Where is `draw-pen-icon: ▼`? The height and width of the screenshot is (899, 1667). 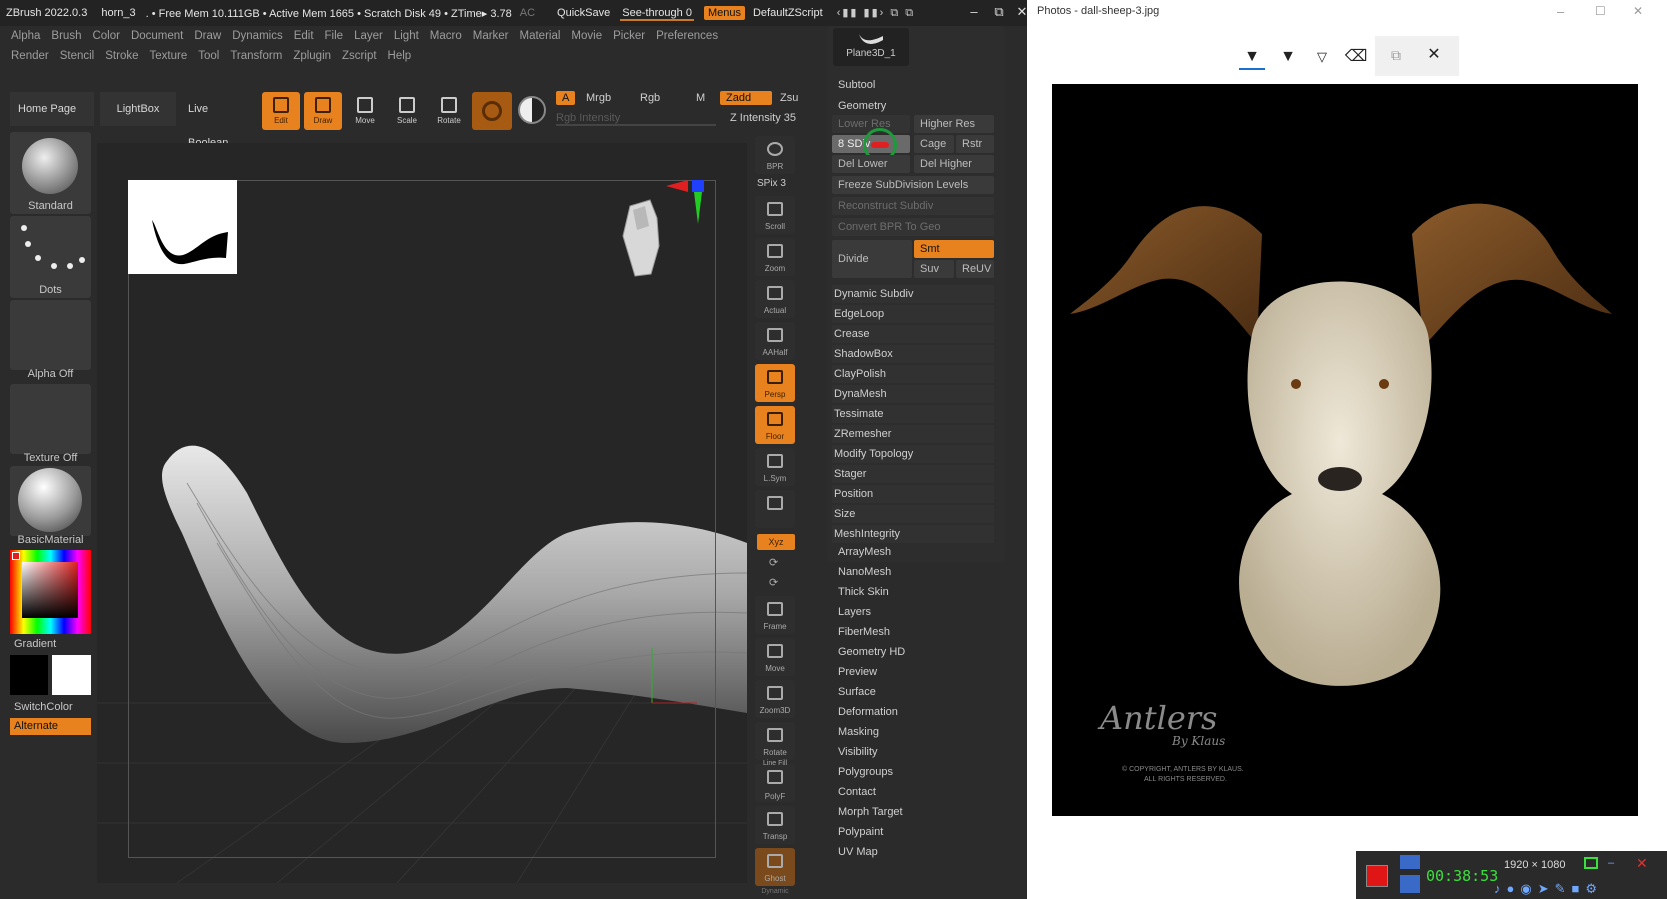
draw-pen-icon: ▼ is located at coordinates (1252, 57).